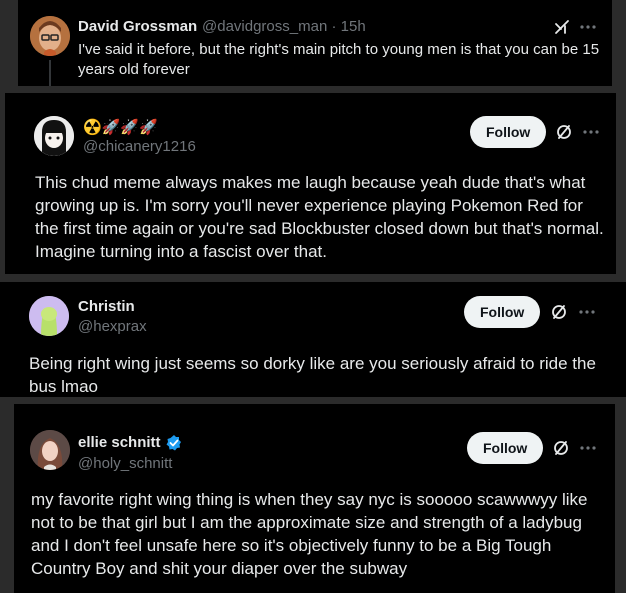 The height and width of the screenshot is (593, 626). What do you see at coordinates (106, 306) in the screenshot?
I see `author-name: Christin` at bounding box center [106, 306].